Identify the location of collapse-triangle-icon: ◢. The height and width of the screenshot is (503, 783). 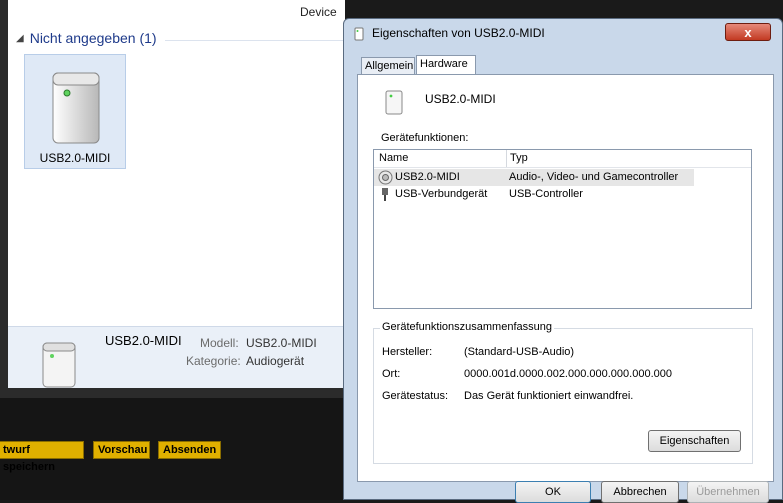
(20, 38).